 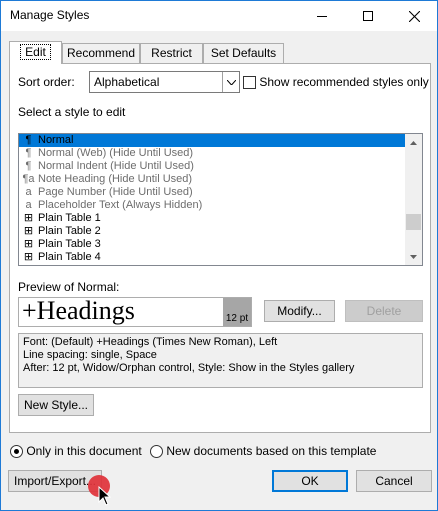 What do you see at coordinates (164, 82) in the screenshot?
I see `sort-order-dropdown: Alphabetical` at bounding box center [164, 82].